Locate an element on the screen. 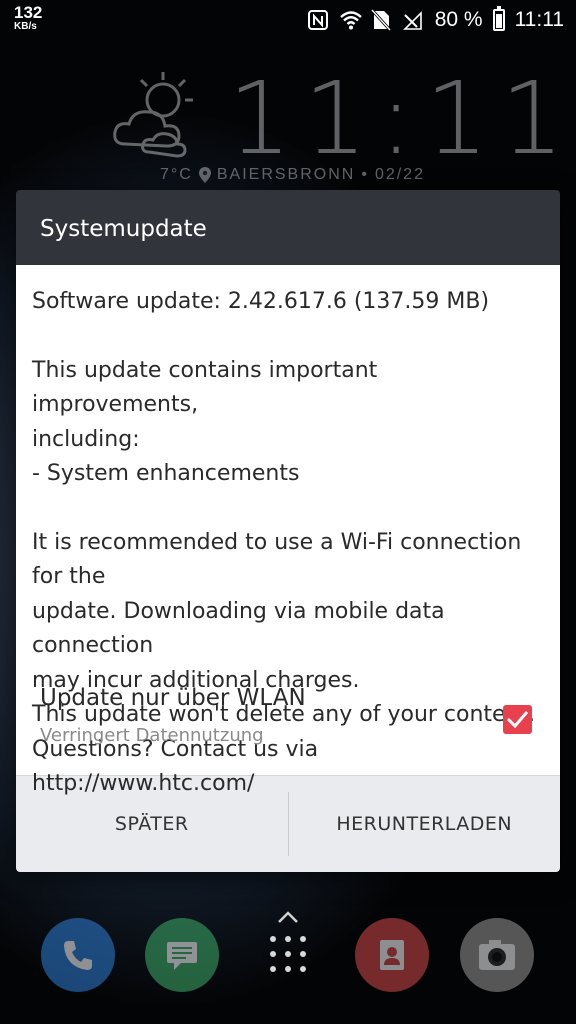 This screenshot has width=576, height=1024. widget-date: 02/22 is located at coordinates (399, 174).